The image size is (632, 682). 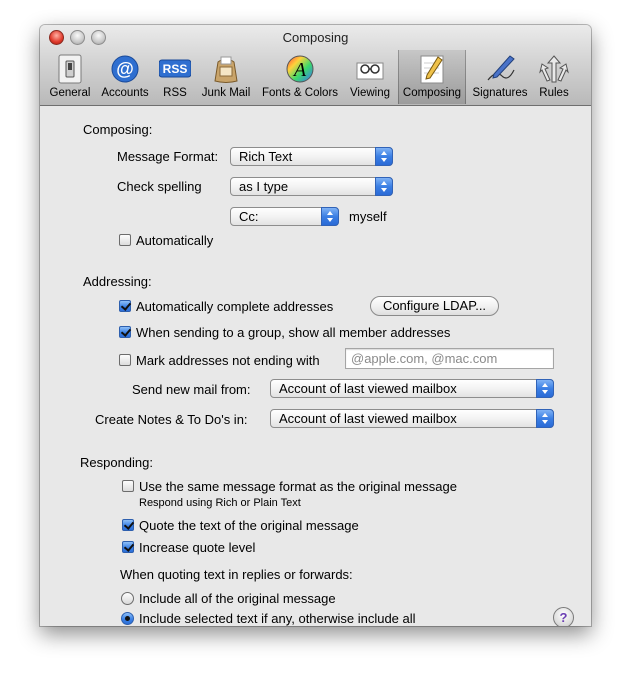 I want to click on fonts-colors-icon: A, so click(x=300, y=69).